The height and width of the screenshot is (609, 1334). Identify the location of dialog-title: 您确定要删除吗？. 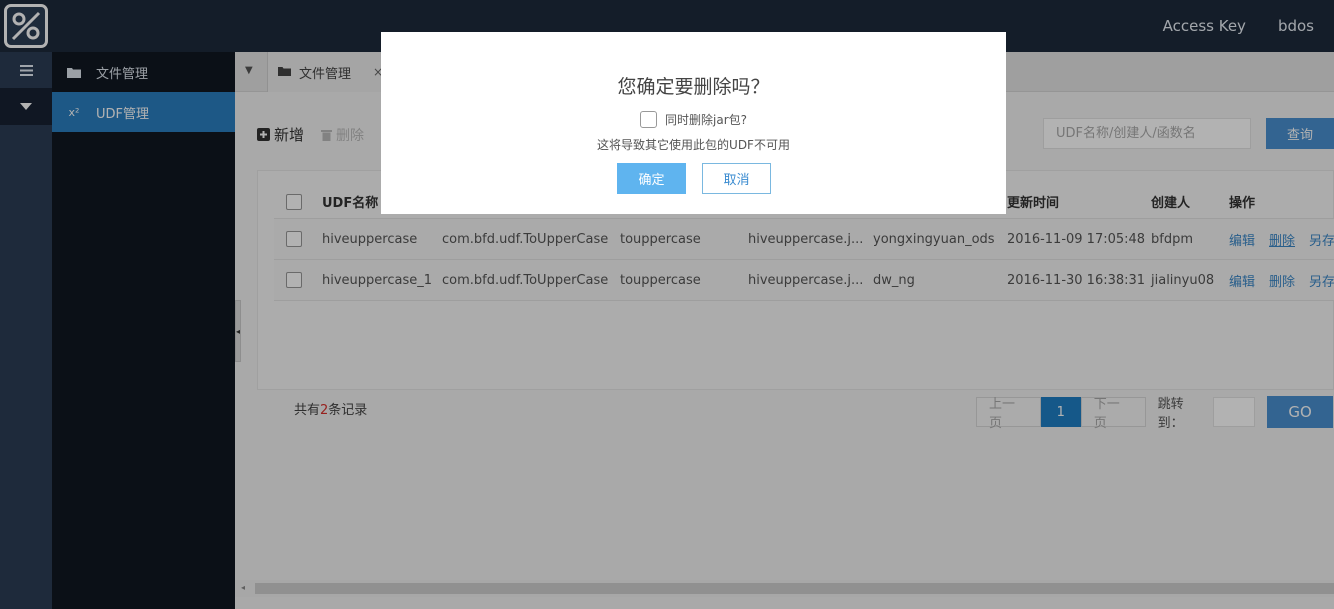
(693, 87).